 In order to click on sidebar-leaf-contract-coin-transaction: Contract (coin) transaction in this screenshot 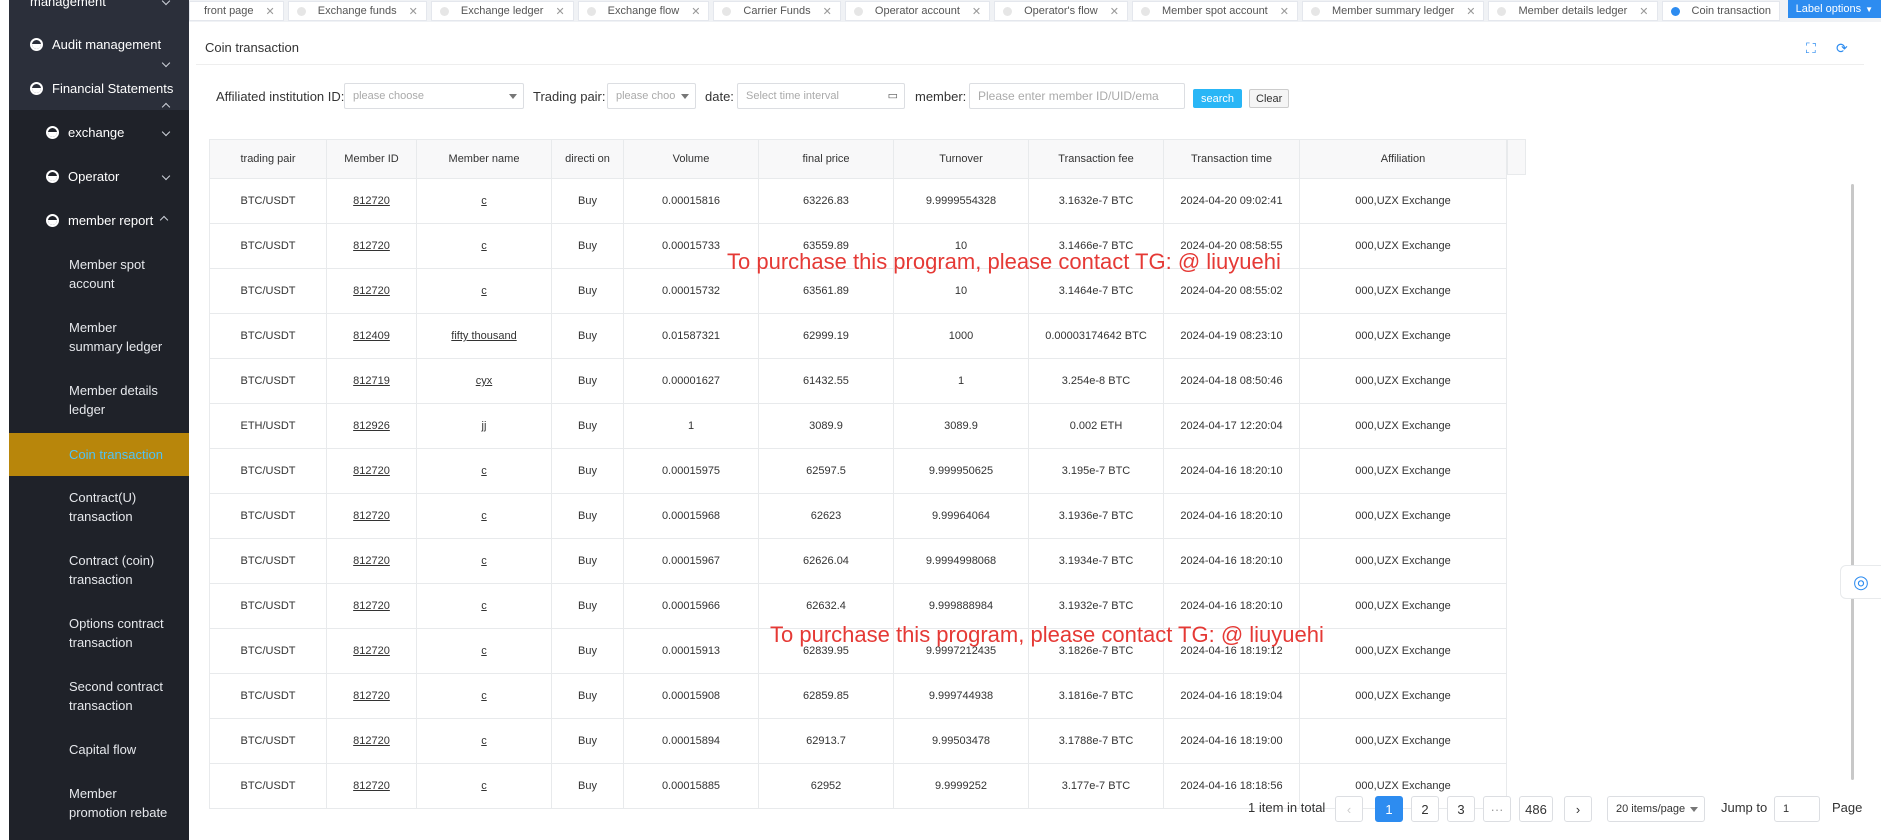, I will do `click(99, 570)`.